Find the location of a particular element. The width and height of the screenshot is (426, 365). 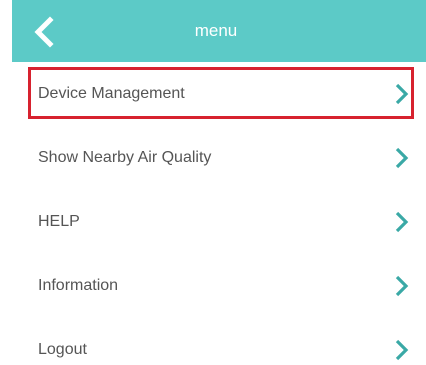

page-title: menu is located at coordinates (216, 30).